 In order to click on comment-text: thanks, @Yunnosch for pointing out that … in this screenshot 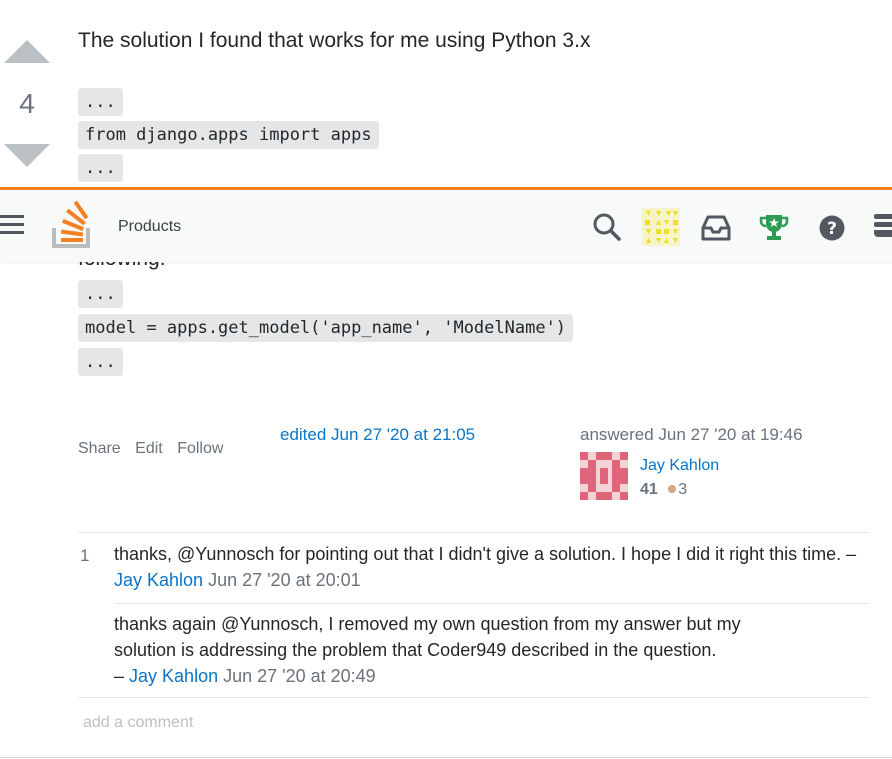, I will do `click(485, 554)`.